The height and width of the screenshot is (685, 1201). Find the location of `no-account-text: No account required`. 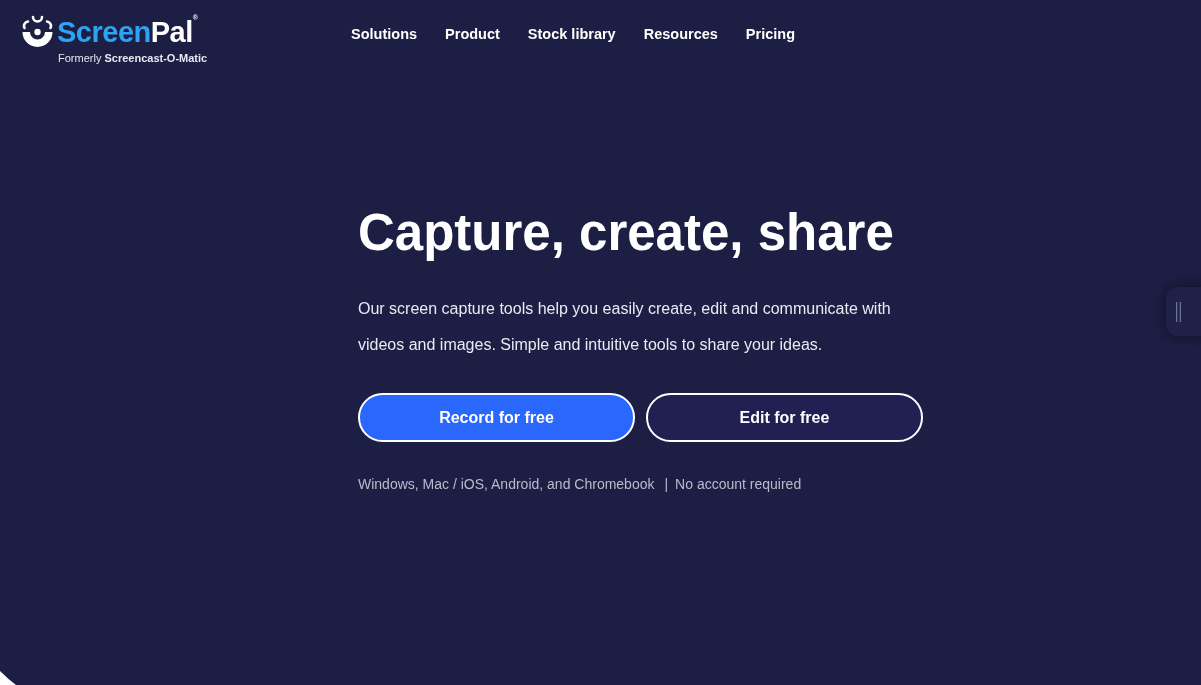

no-account-text: No account required is located at coordinates (738, 484).